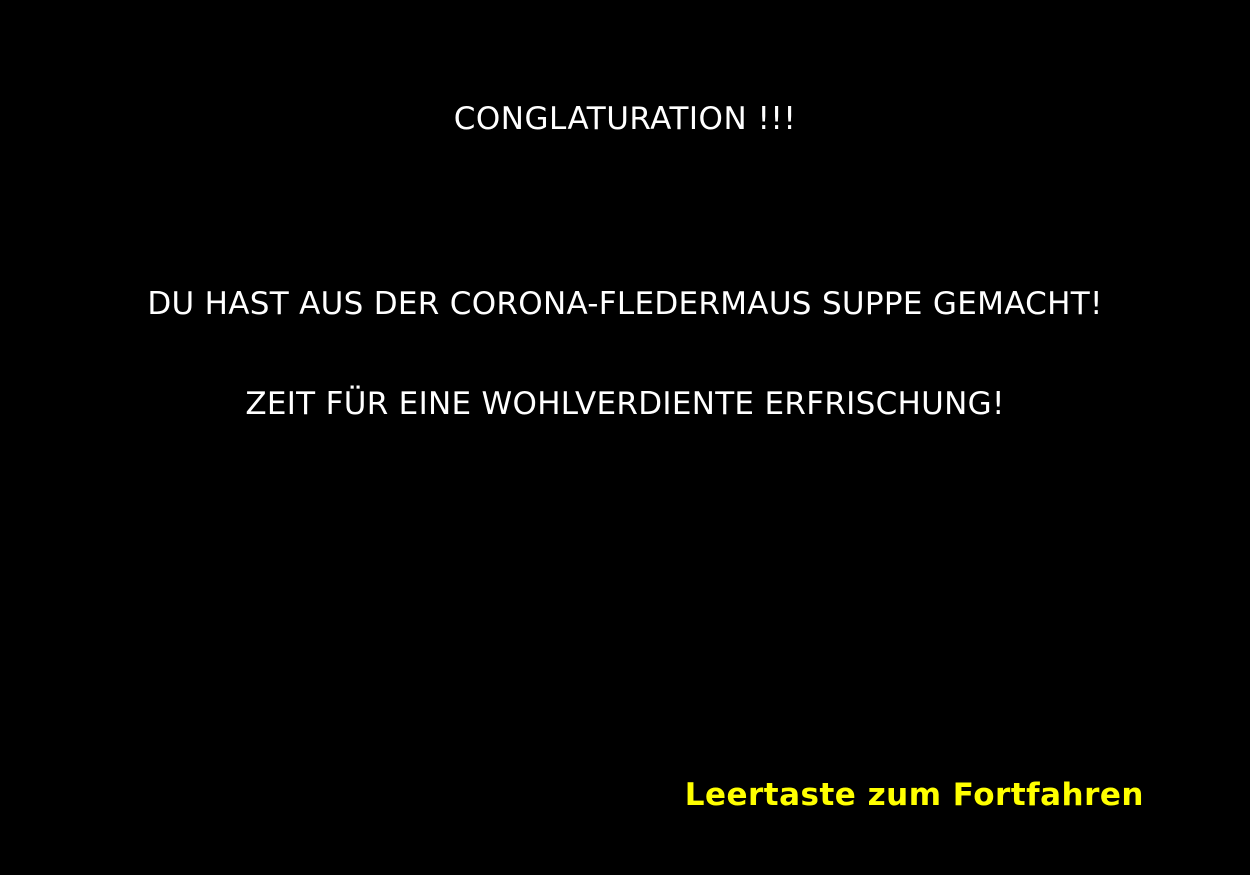 The height and width of the screenshot is (875, 1250). Describe the element at coordinates (625, 119) in the screenshot. I see `victory-title: CONGLATURATION !!!` at that location.